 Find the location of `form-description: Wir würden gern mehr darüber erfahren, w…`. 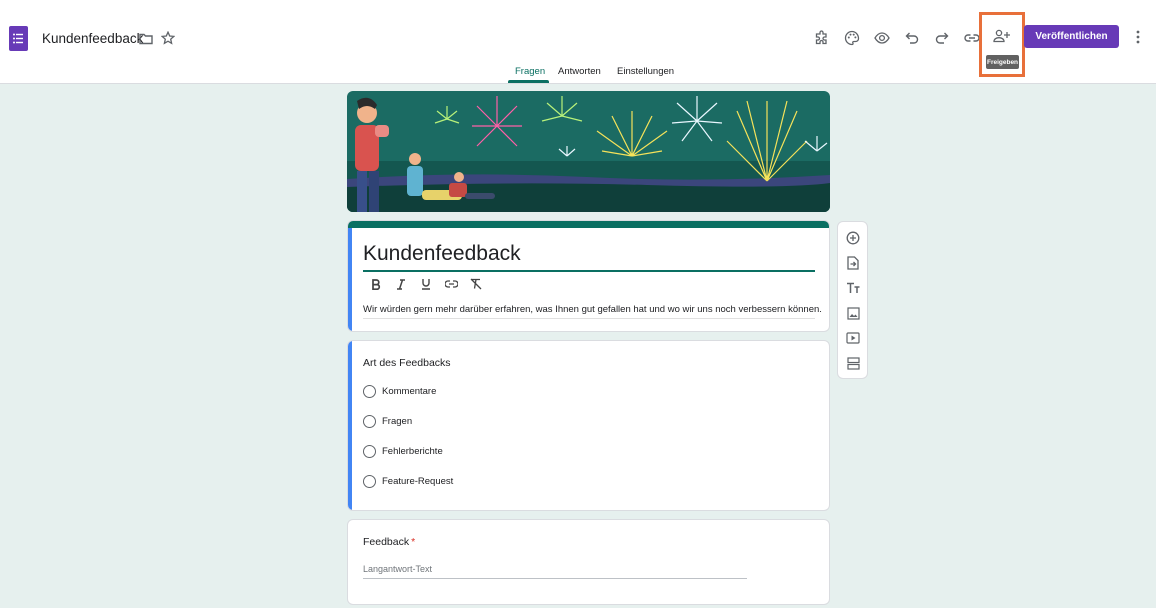

form-description: Wir würden gern mehr darüber erfahren, w… is located at coordinates (592, 309).